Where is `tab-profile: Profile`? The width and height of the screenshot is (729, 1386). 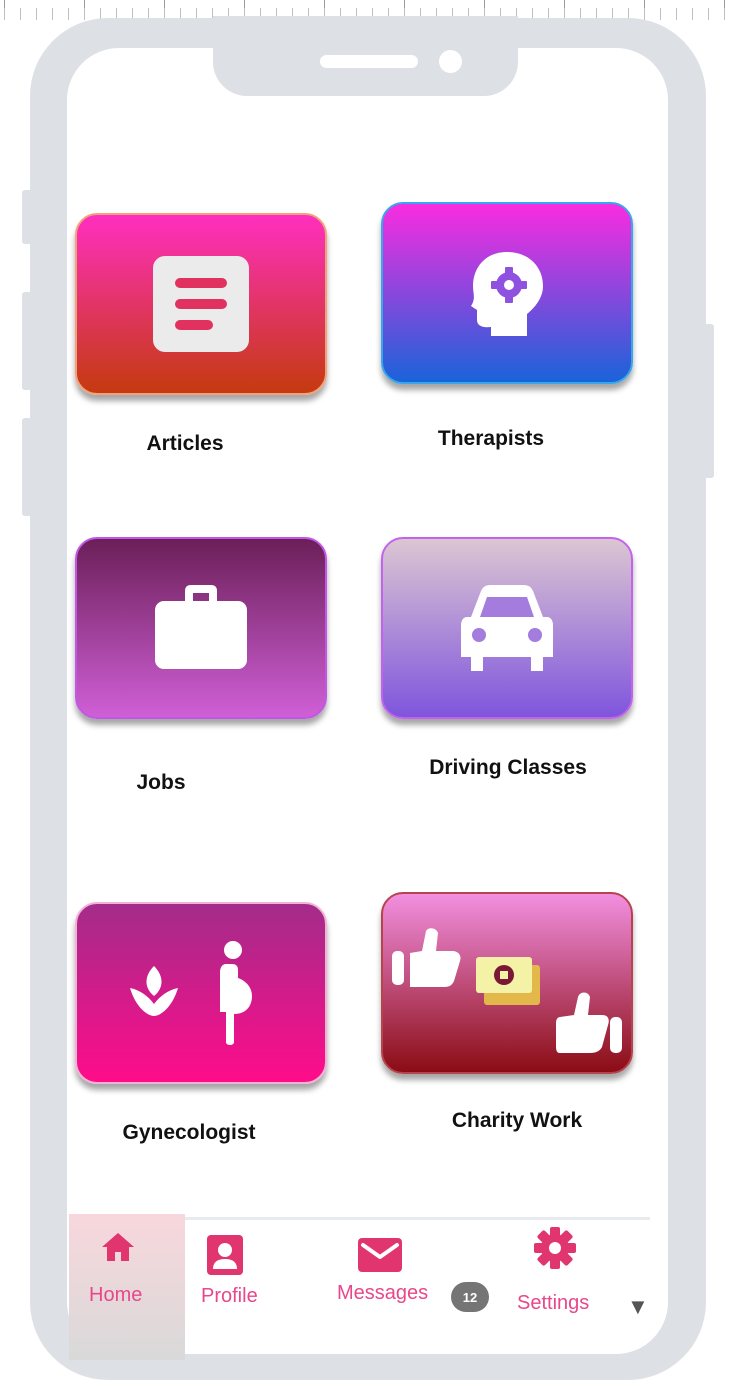 tab-profile: Profile is located at coordinates (235, 1275).